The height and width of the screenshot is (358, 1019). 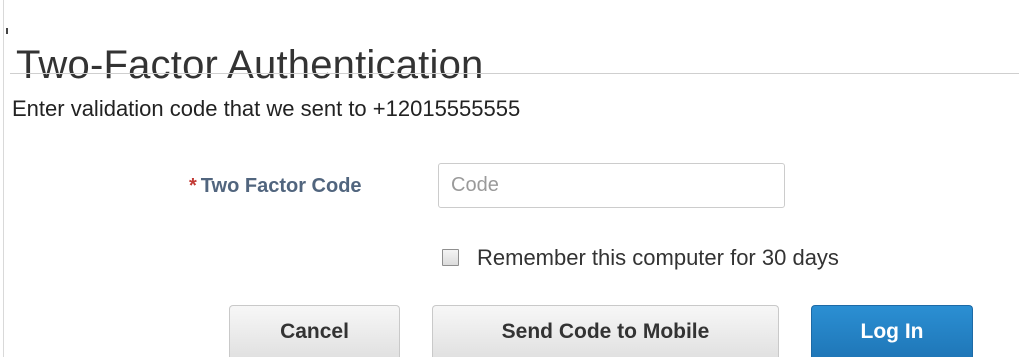 What do you see at coordinates (658, 258) in the screenshot?
I see `remember-computer-label: Remember this computer for 30 days` at bounding box center [658, 258].